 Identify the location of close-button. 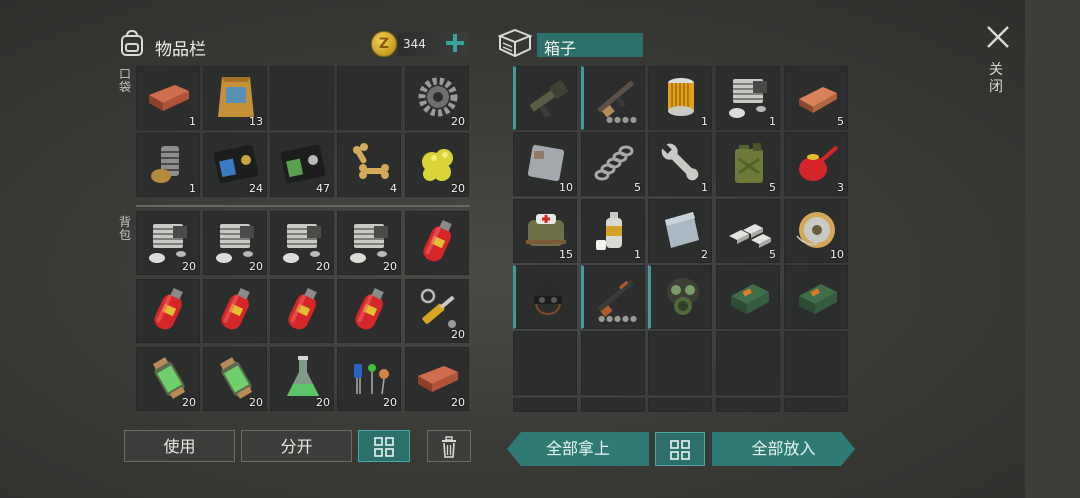
(998, 37).